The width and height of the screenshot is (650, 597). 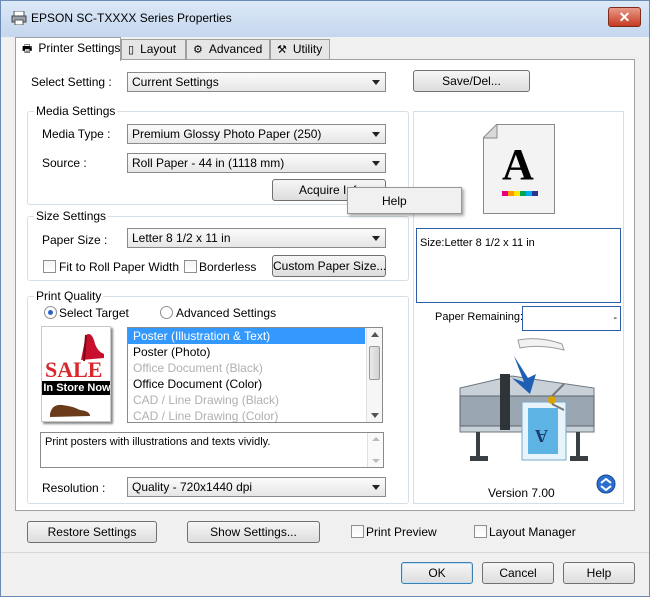 I want to click on tab-label: Layout, so click(x=158, y=49).